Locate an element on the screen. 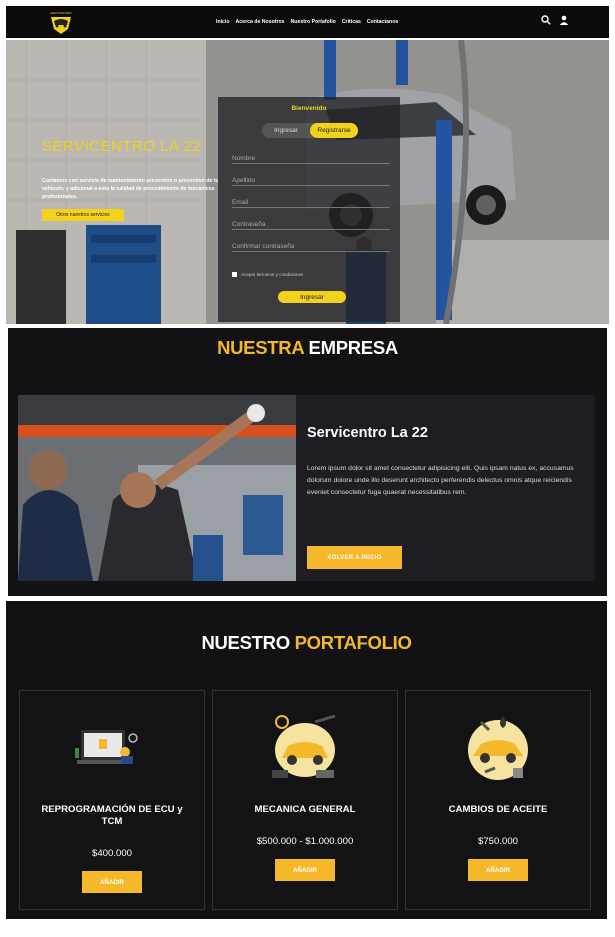  hero-title: SERVICENTRO LA 22 is located at coordinates (122, 146).